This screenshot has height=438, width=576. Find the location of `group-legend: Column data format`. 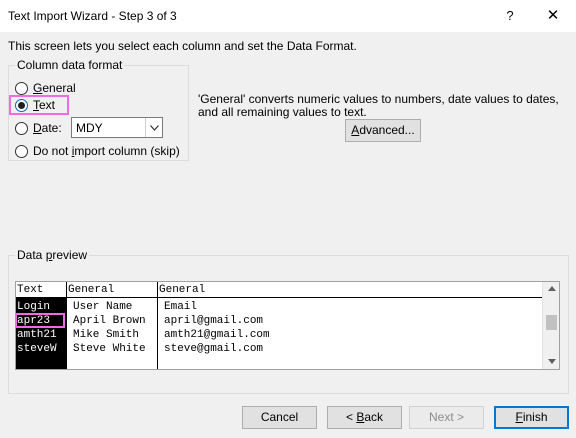

group-legend: Column data format is located at coordinates (70, 65).